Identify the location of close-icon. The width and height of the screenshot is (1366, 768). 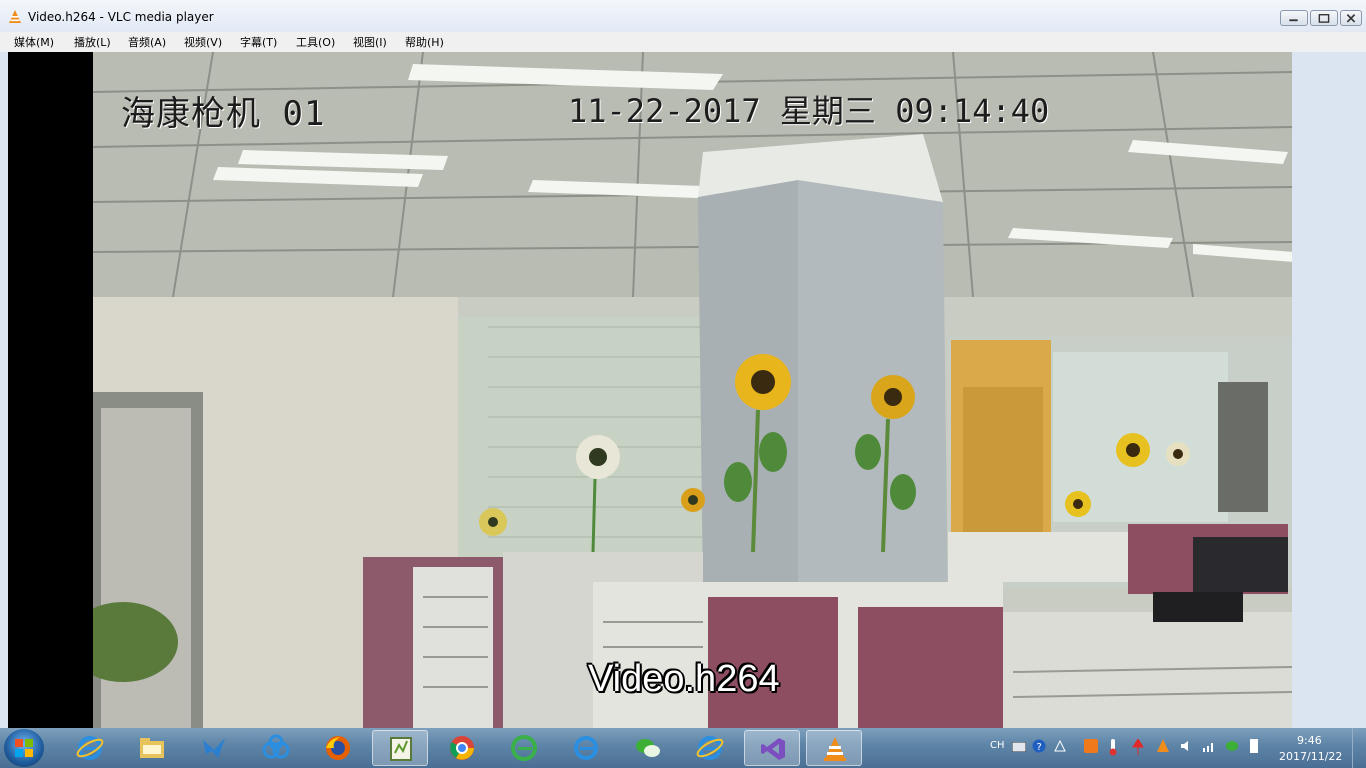
(1351, 18).